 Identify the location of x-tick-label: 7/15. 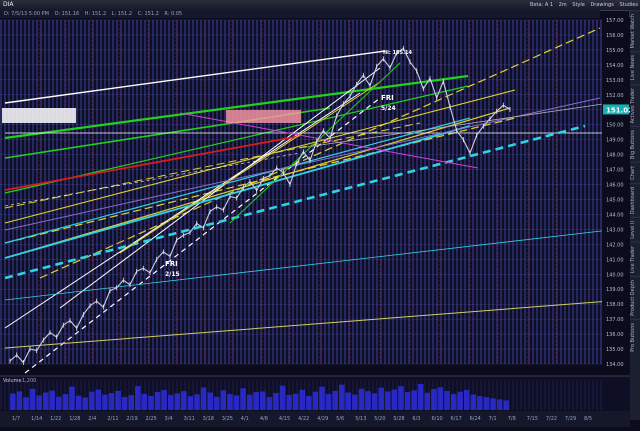
(532, 419).